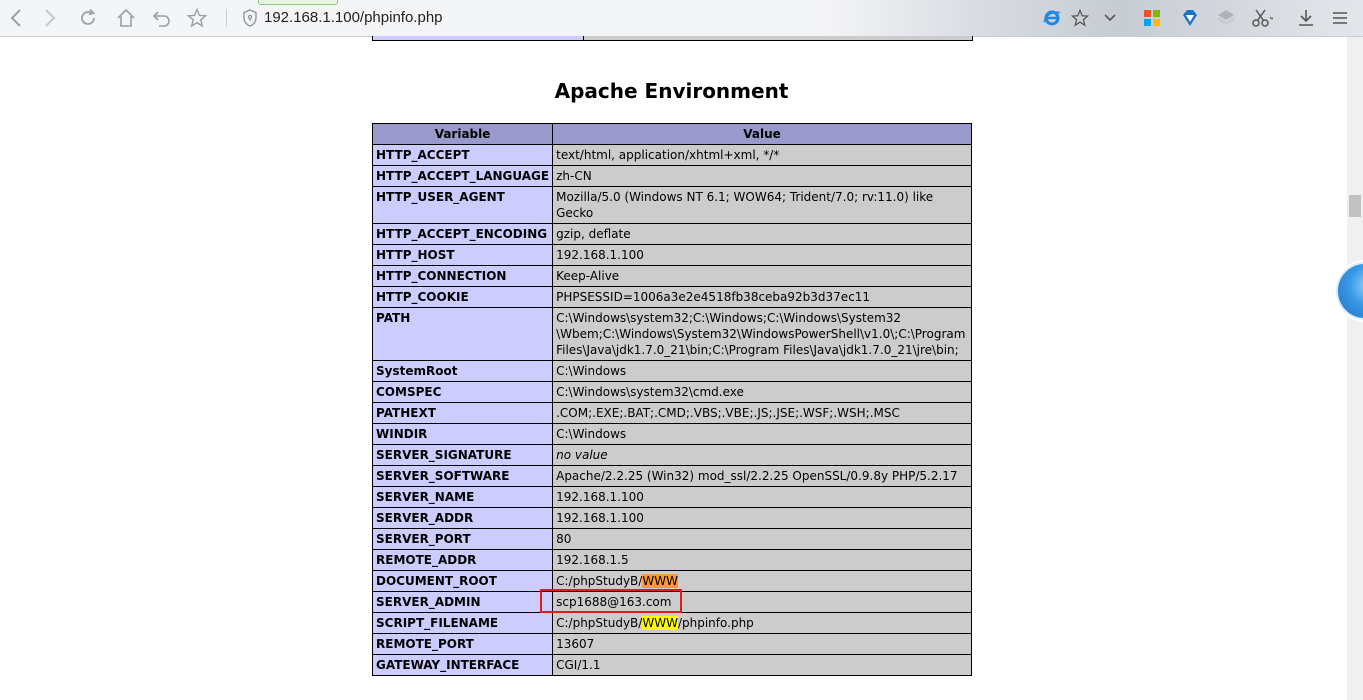 This screenshot has height=700, width=1363. Describe the element at coordinates (462, 255) in the screenshot. I see `row-key: HTTP_HOST` at that location.